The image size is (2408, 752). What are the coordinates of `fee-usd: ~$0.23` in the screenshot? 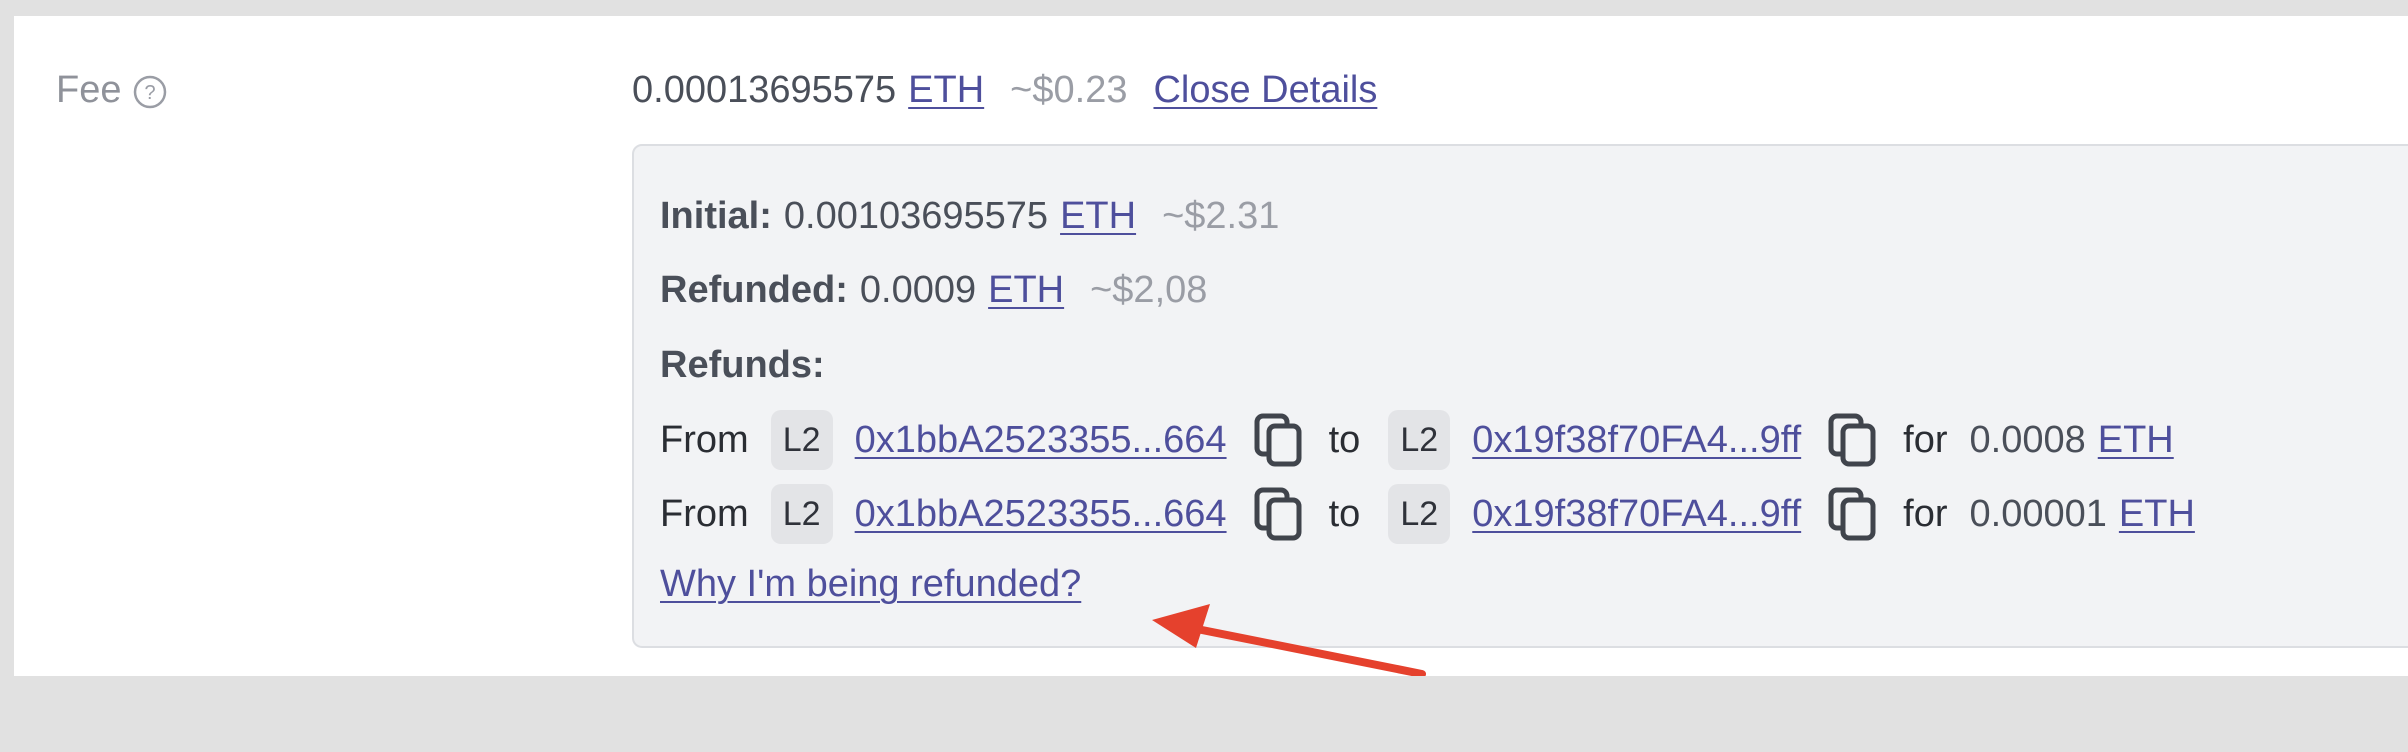 It's located at (1069, 90).